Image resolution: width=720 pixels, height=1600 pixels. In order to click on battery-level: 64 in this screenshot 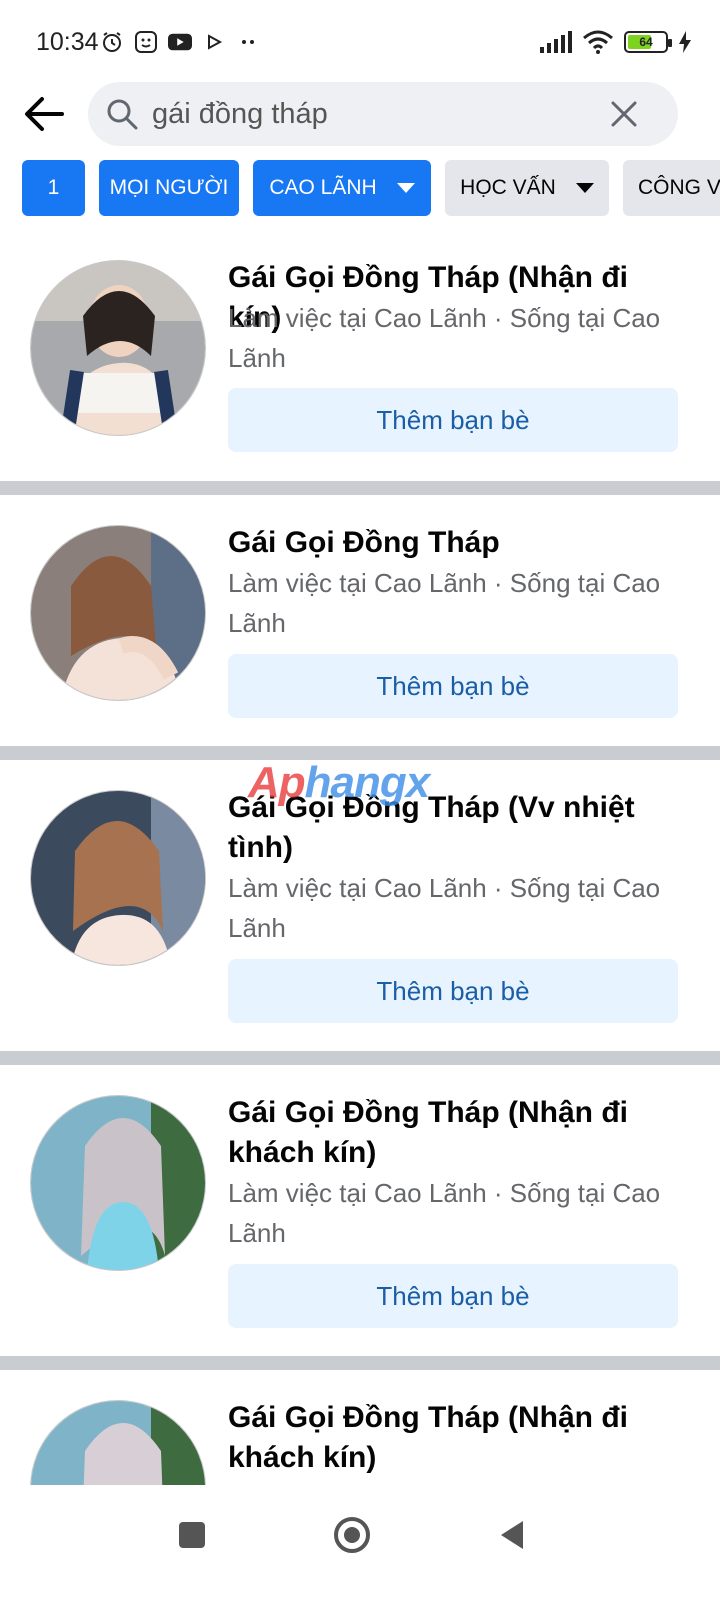, I will do `click(646, 42)`.